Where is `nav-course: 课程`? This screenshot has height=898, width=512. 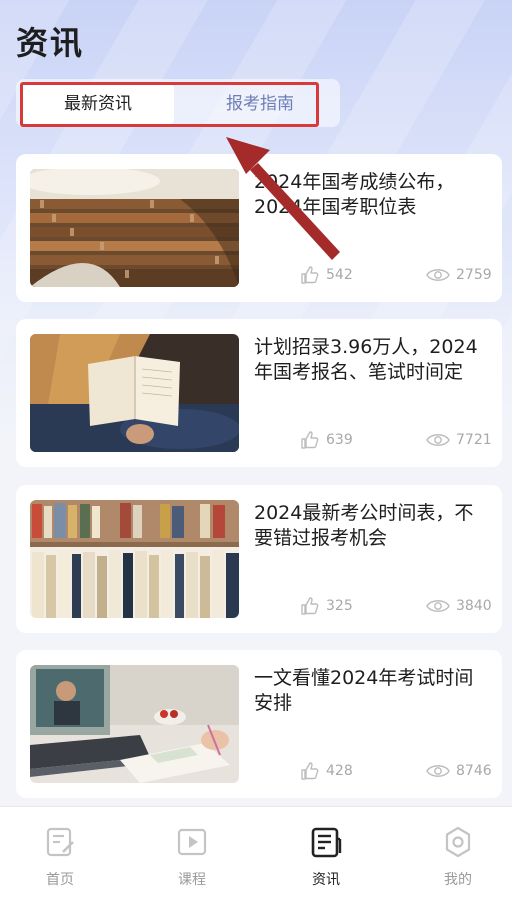
nav-course: 课程 is located at coordinates (192, 857).